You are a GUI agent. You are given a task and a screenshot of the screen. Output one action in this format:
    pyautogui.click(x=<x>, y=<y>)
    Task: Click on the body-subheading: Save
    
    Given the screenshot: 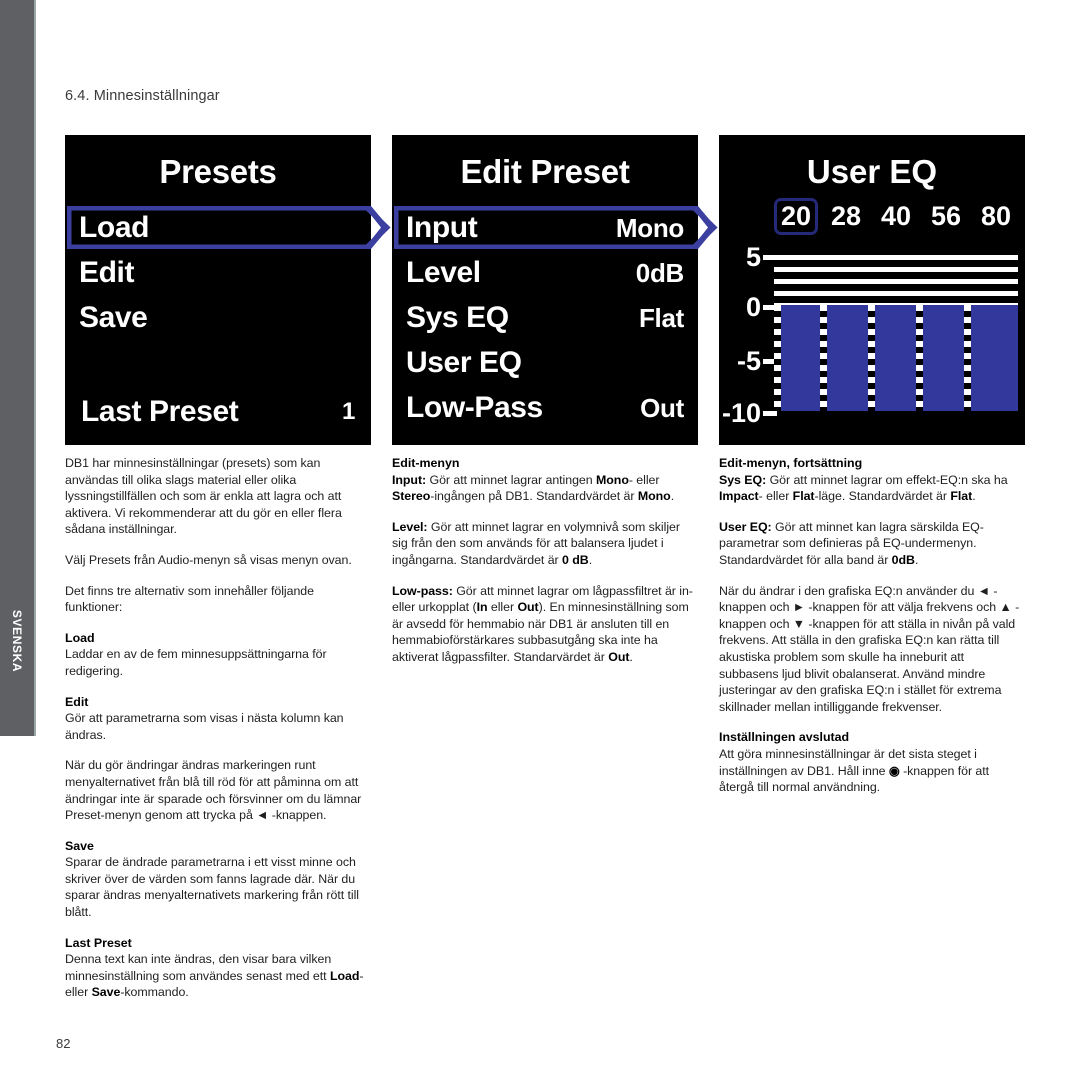 What is the action you would take?
    pyautogui.click(x=79, y=845)
    